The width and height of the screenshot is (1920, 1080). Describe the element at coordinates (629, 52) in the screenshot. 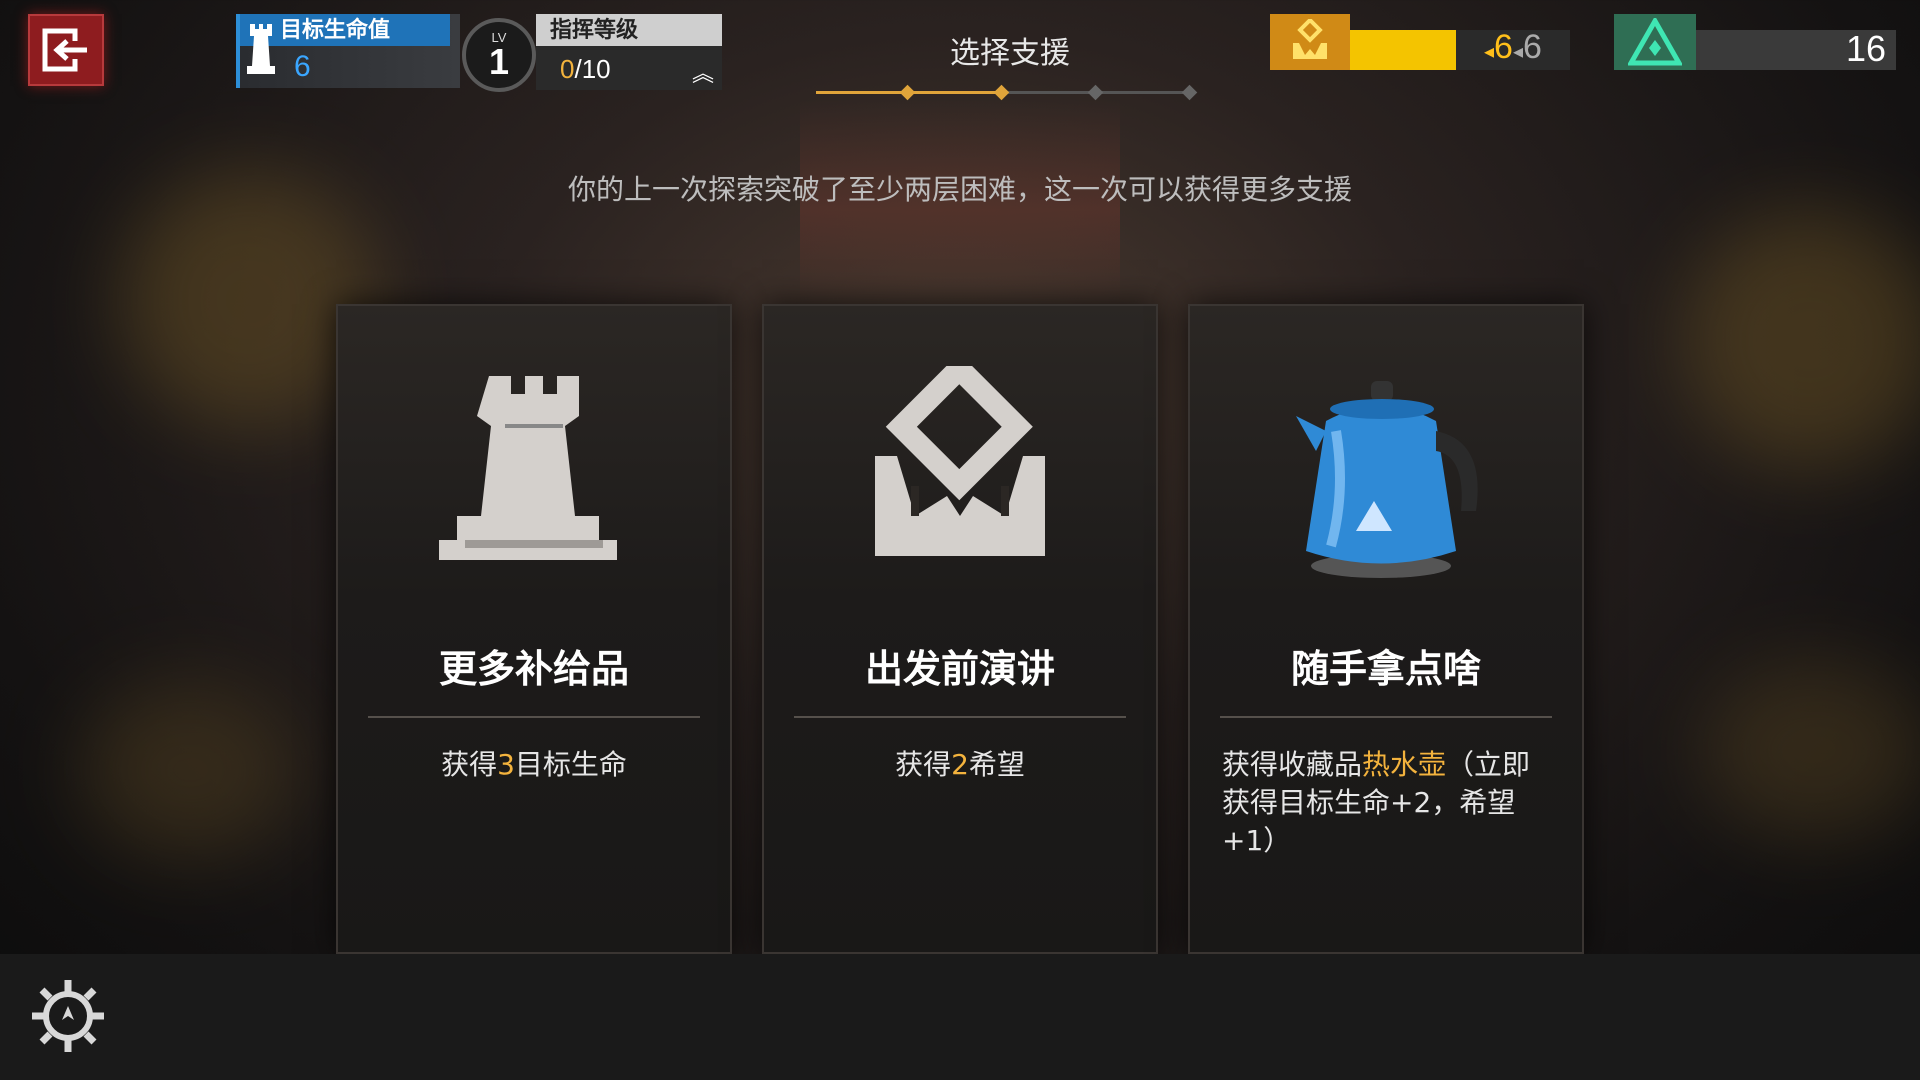

I see `command-level-panel: 指挥等级 0/10 ︽` at that location.